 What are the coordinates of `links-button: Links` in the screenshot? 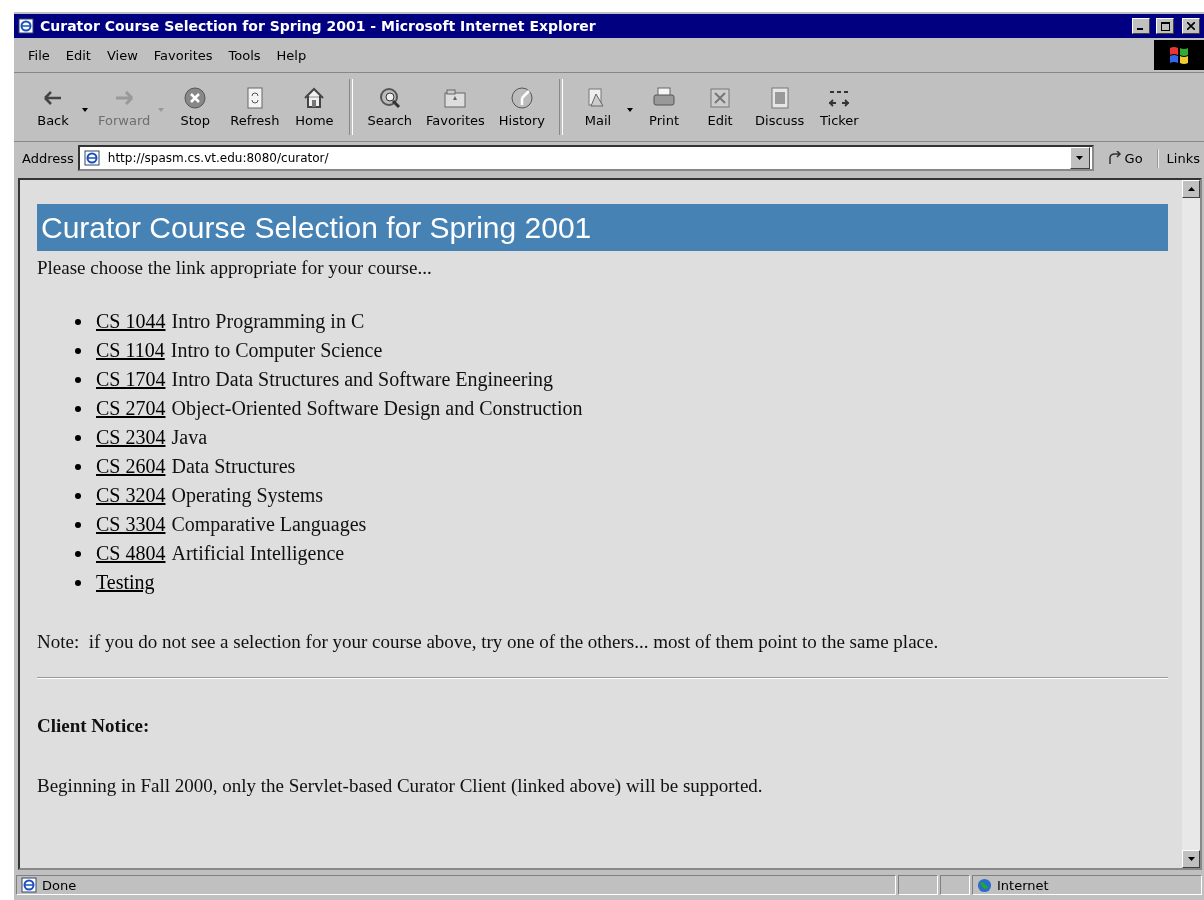 It's located at (1180, 158).